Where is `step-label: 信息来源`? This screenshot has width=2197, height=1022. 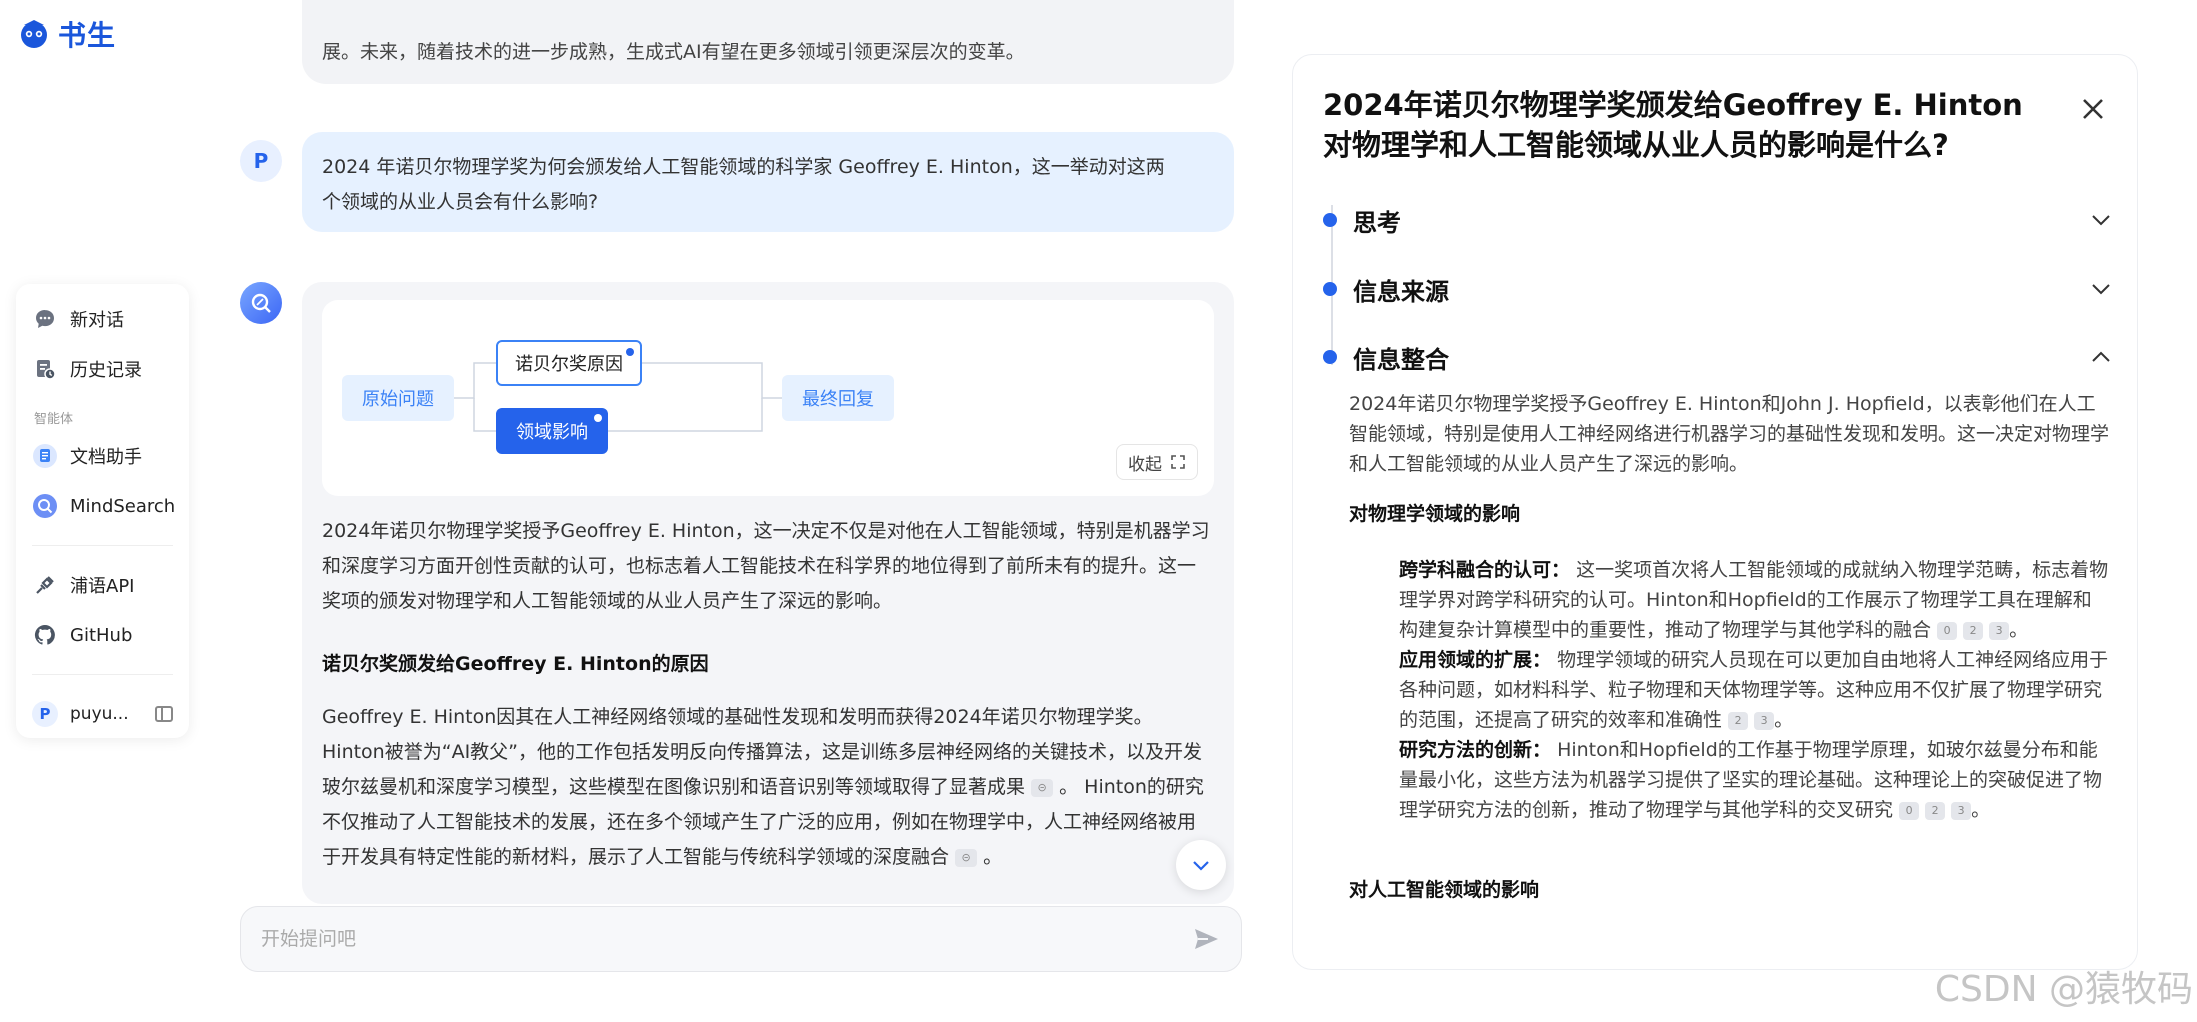
step-label: 信息来源 is located at coordinates (1401, 291).